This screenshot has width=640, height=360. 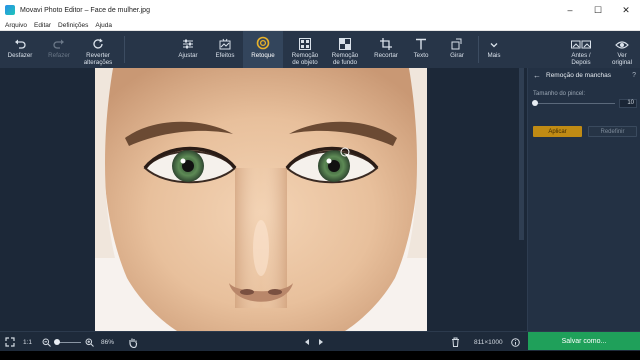 I want to click on redo-label: Refazer, so click(x=59, y=55).